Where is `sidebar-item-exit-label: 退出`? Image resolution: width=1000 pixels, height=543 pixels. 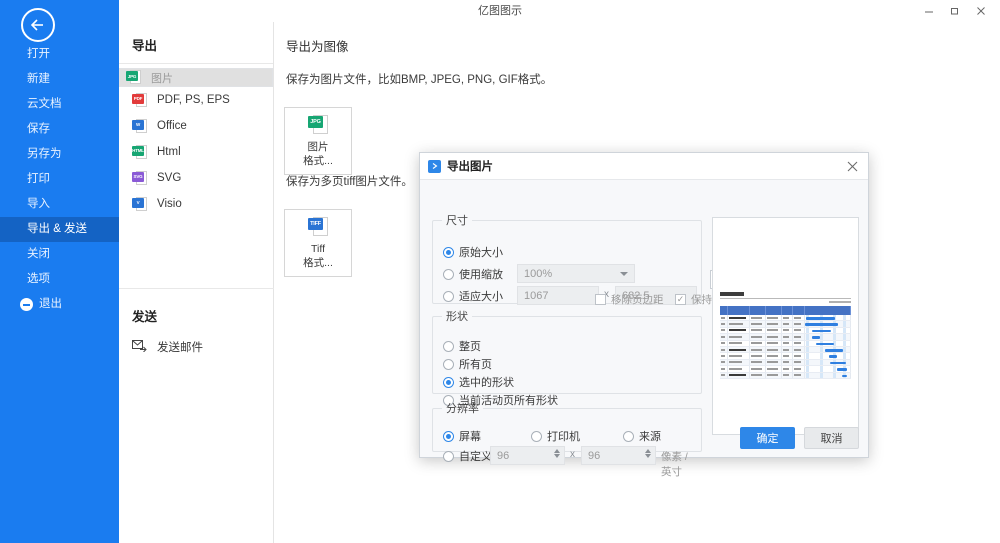
sidebar-item-exit-label: 退出 is located at coordinates (50, 304).